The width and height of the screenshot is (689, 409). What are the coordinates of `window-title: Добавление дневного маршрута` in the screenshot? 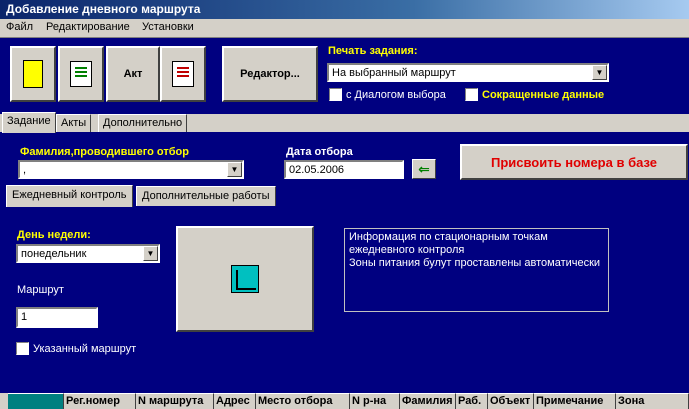 It's located at (344, 9).